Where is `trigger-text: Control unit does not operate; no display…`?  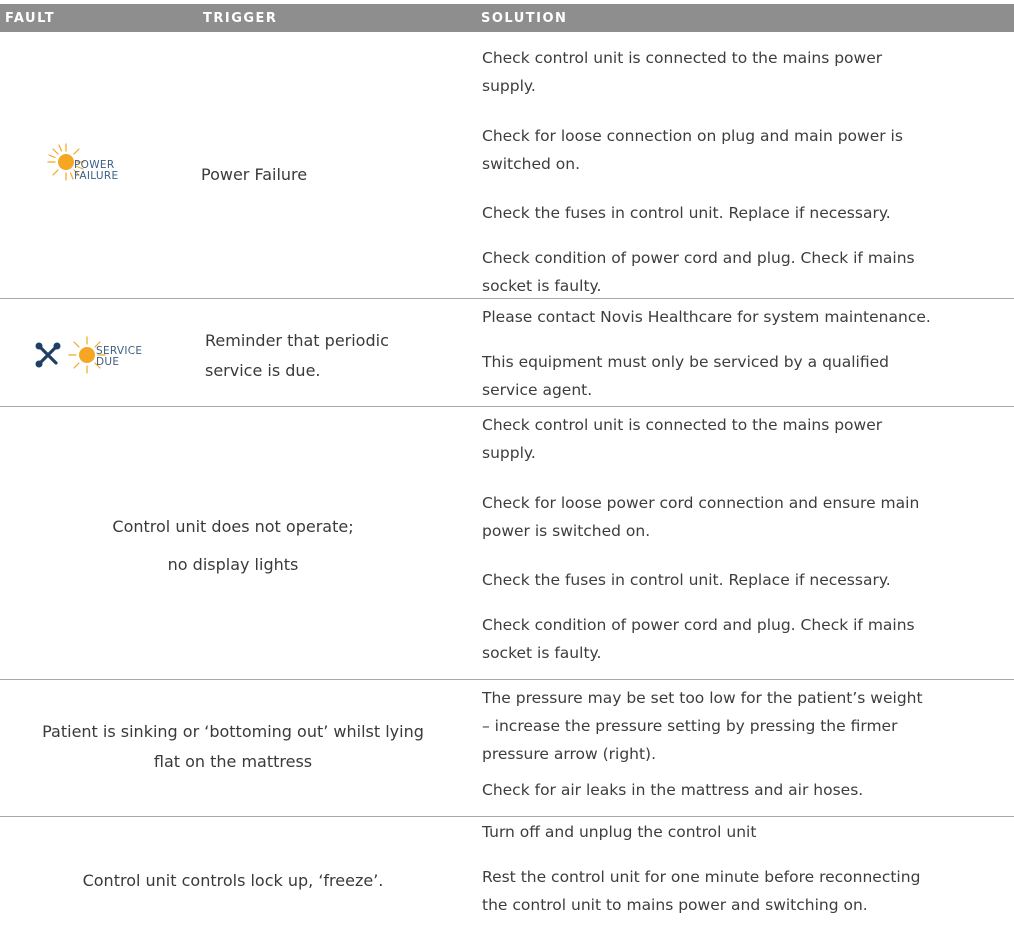
trigger-text: Control unit does not operate; no display… is located at coordinates (233, 545).